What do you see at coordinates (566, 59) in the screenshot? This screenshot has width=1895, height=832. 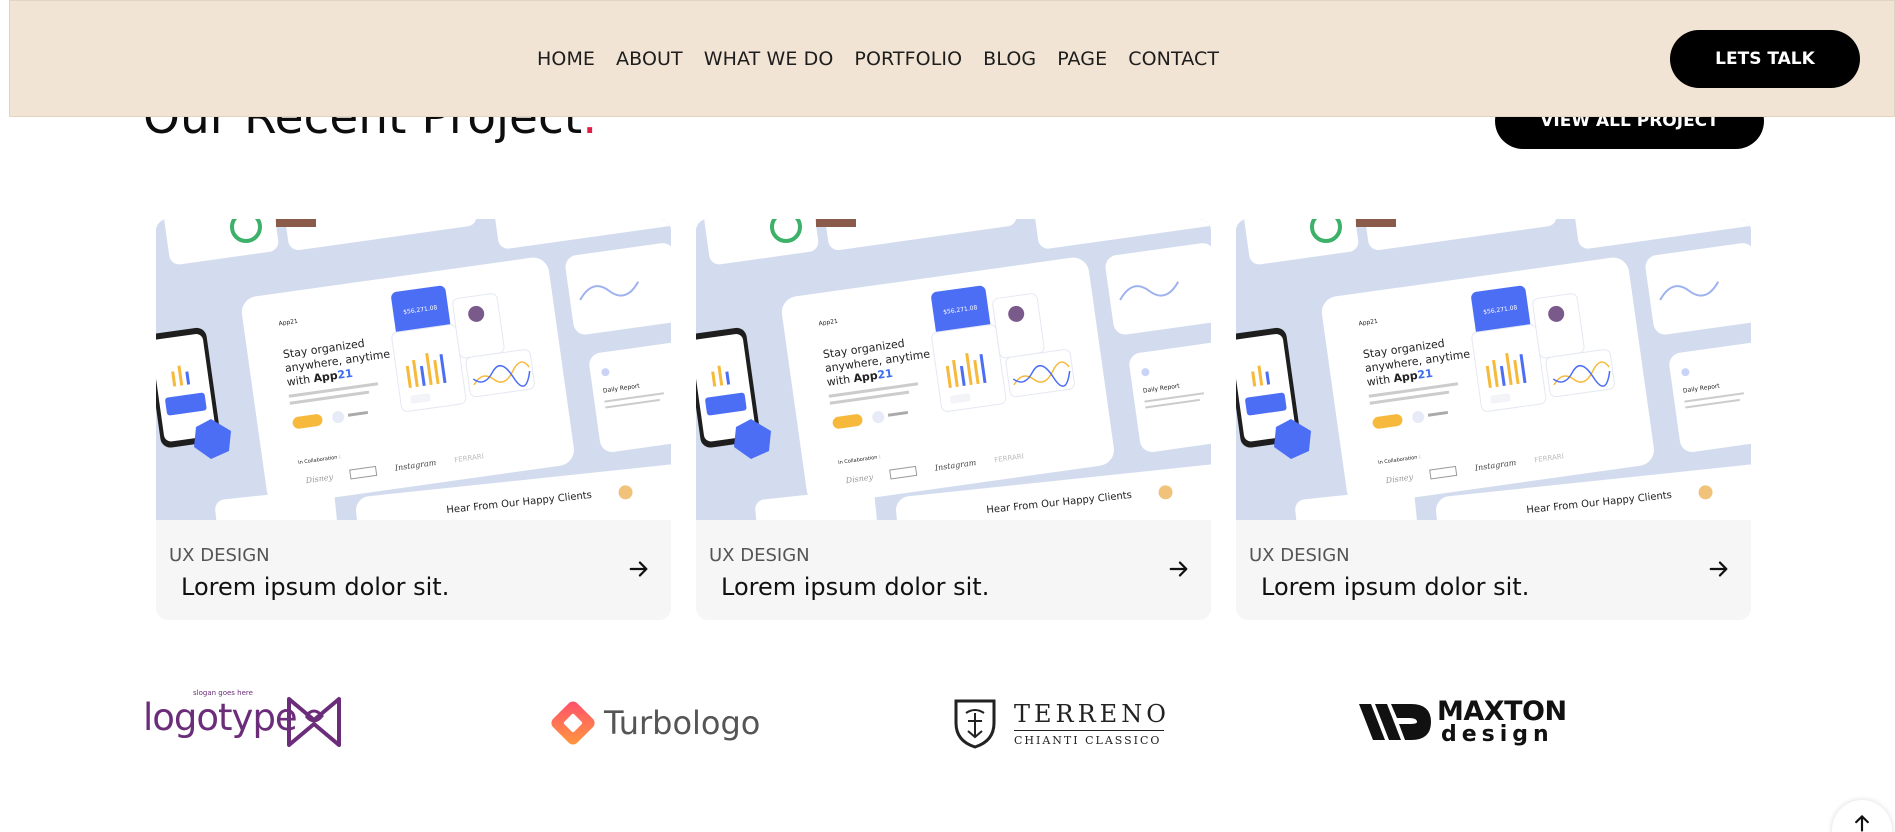 I see `nav-home: HOME` at bounding box center [566, 59].